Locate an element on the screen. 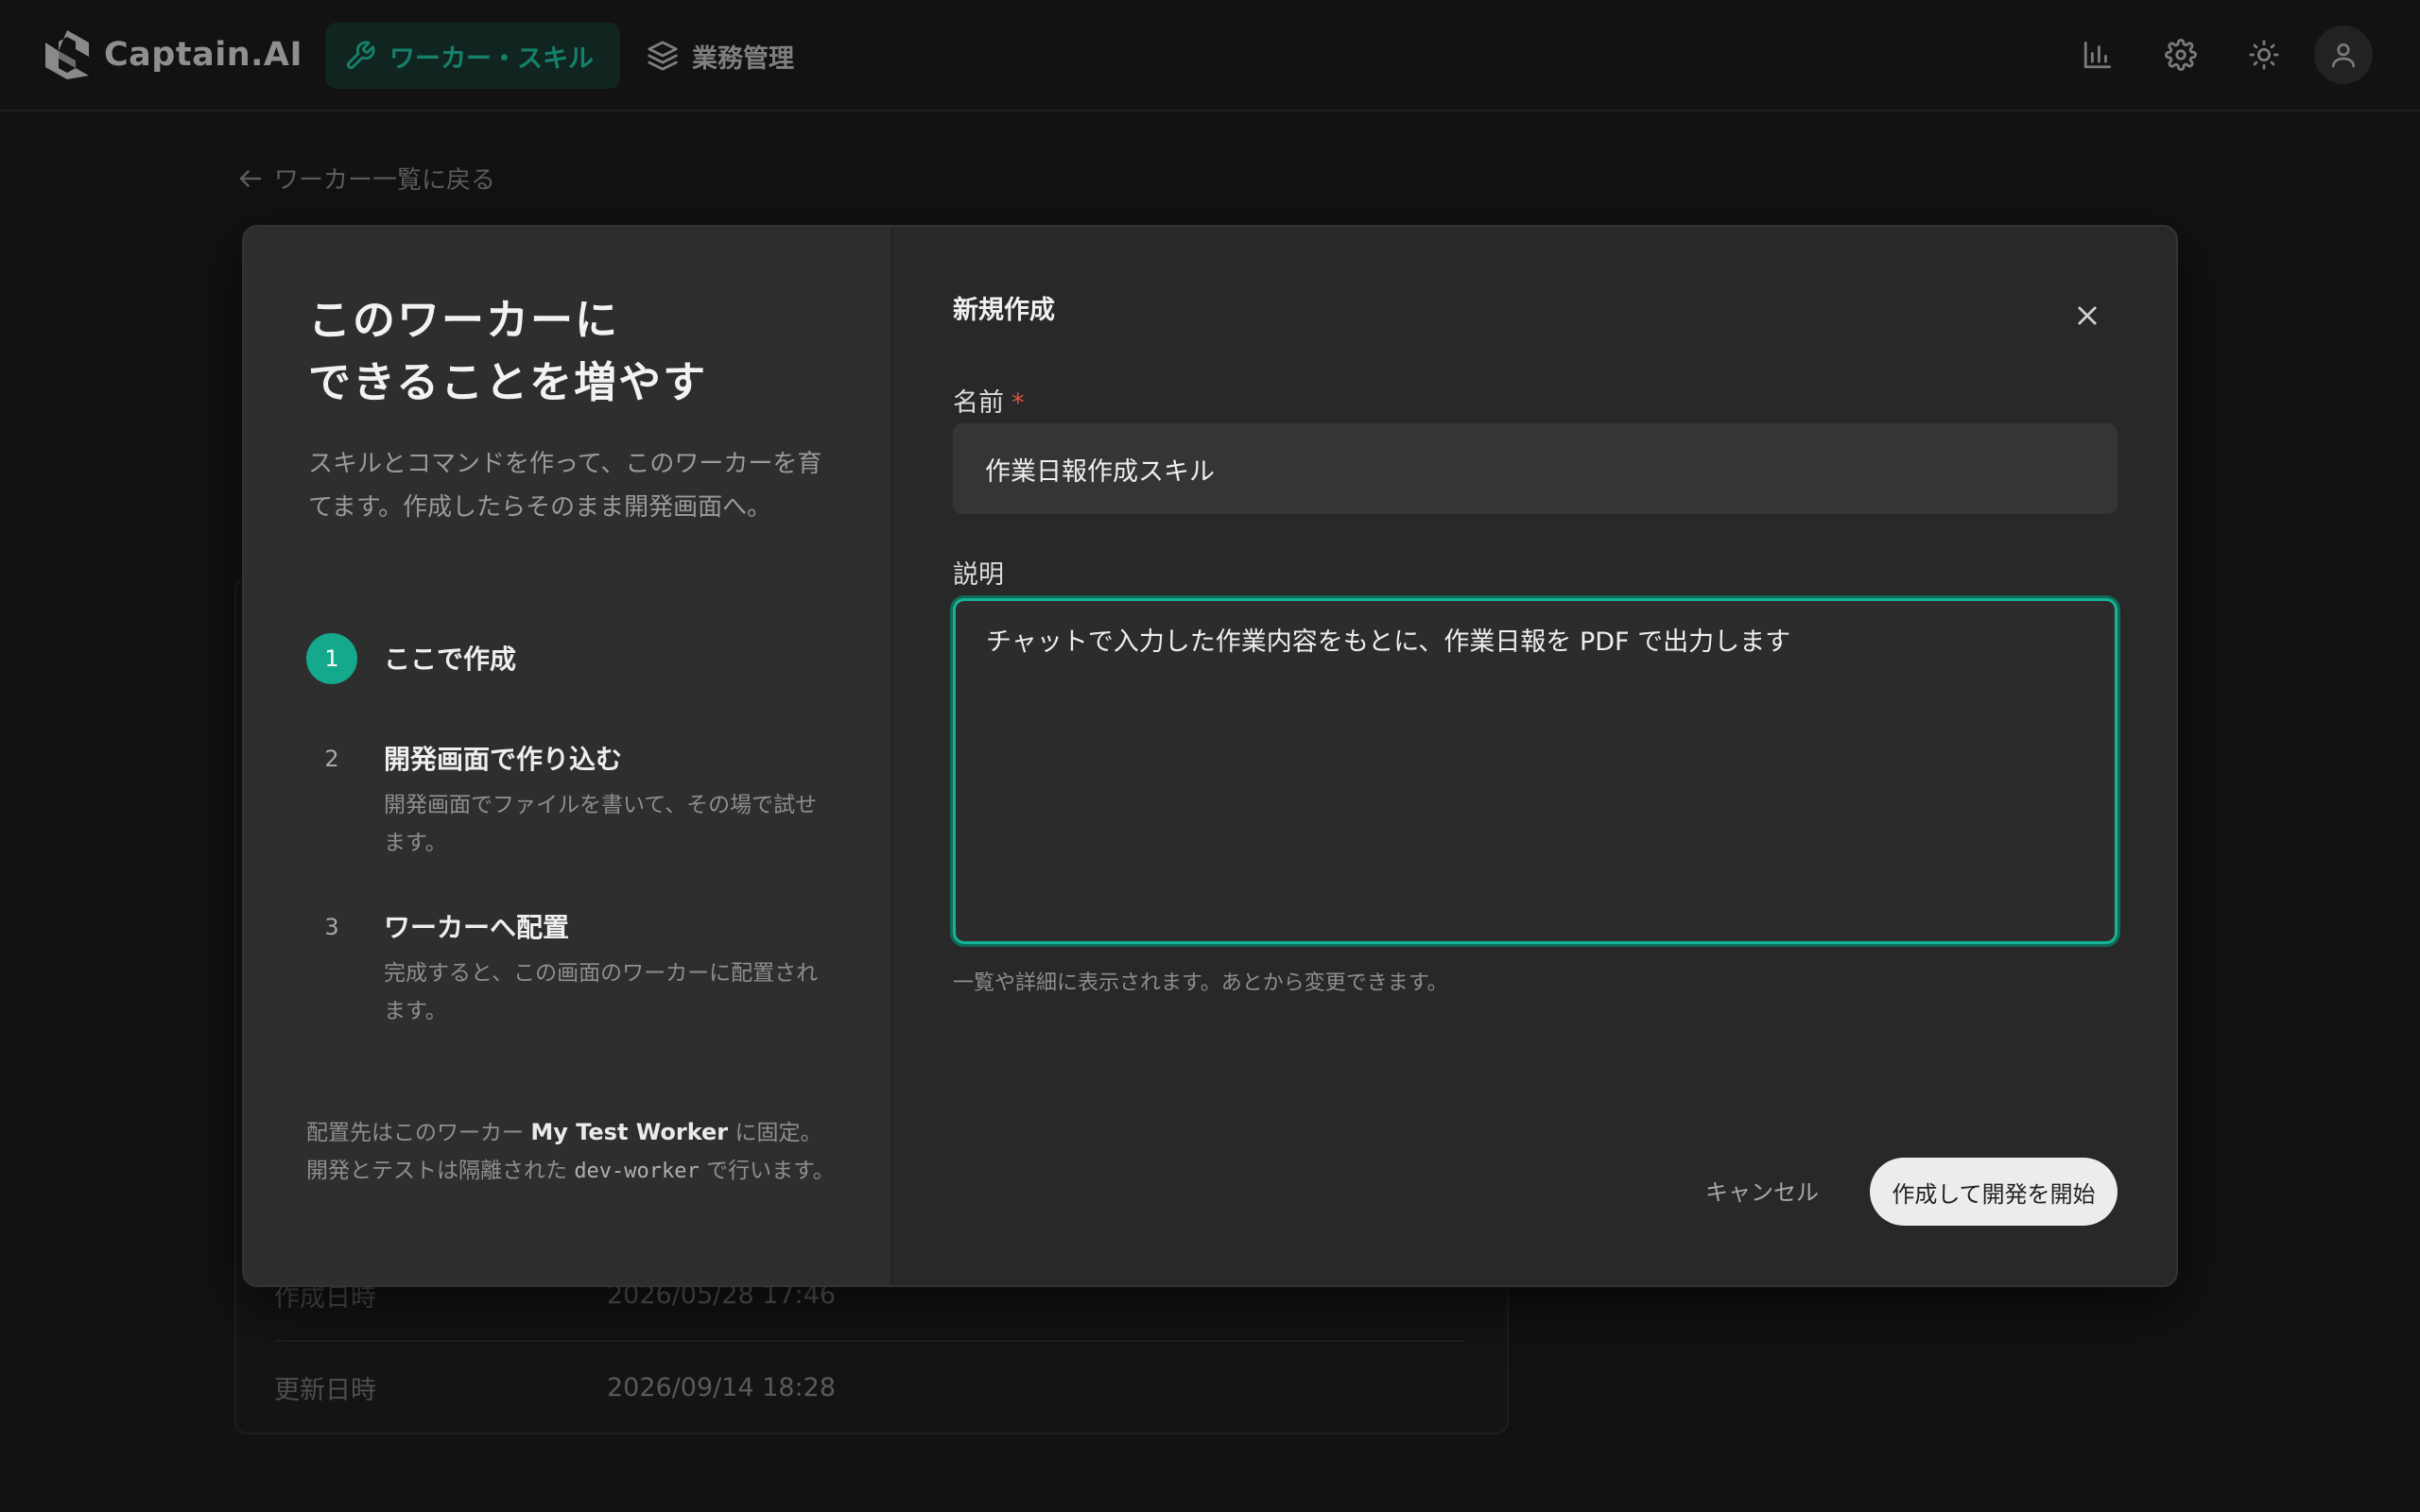  worker-name: My Test Worker is located at coordinates (629, 1132).